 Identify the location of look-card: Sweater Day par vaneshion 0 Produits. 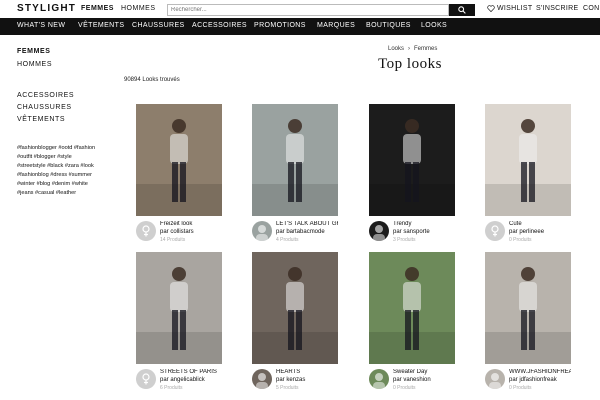
(412, 323).